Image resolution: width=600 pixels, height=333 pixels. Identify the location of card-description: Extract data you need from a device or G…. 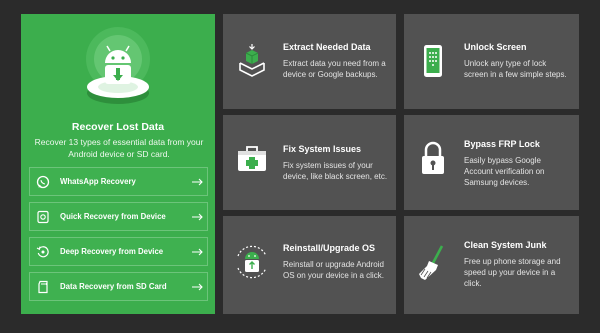
(334, 69).